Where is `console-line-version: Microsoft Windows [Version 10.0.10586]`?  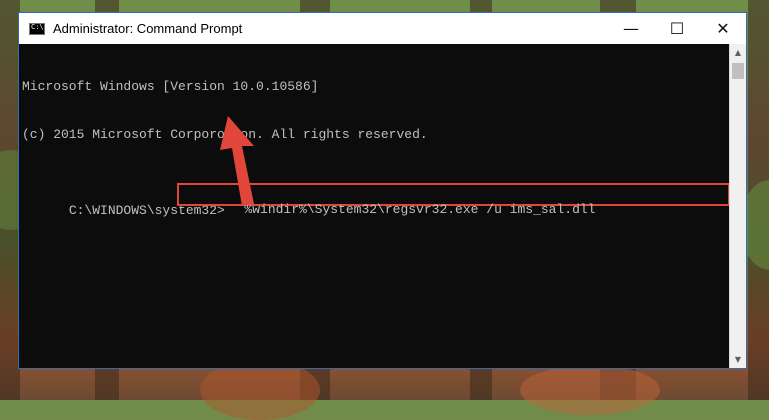 console-line-version: Microsoft Windows [Version 10.0.10586] is located at coordinates (170, 86).